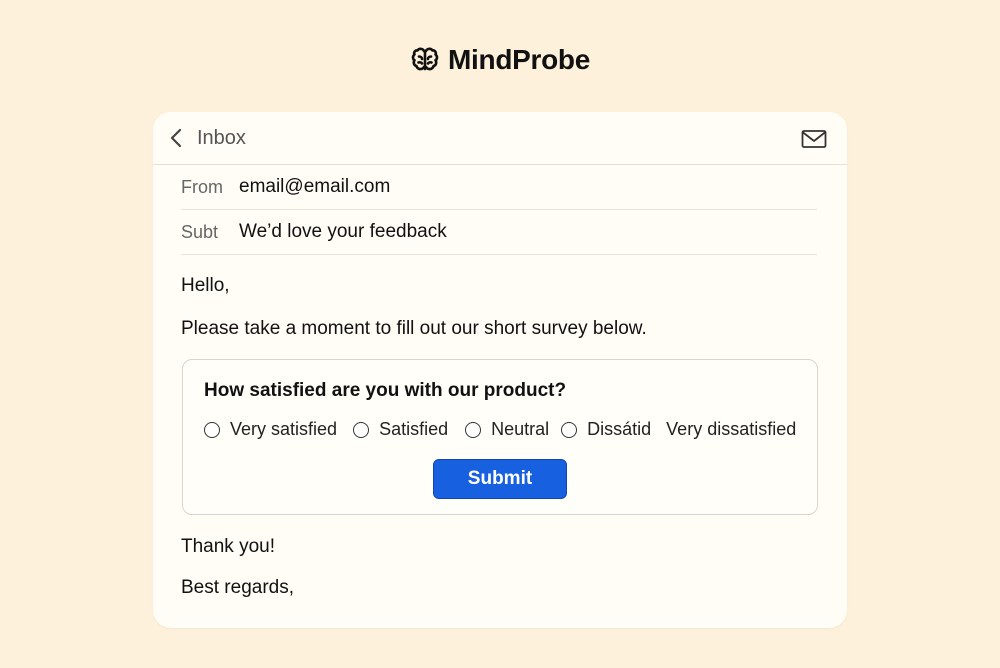  Describe the element at coordinates (385, 390) in the screenshot. I see `survey-question: How satisfied are you with our product?` at that location.